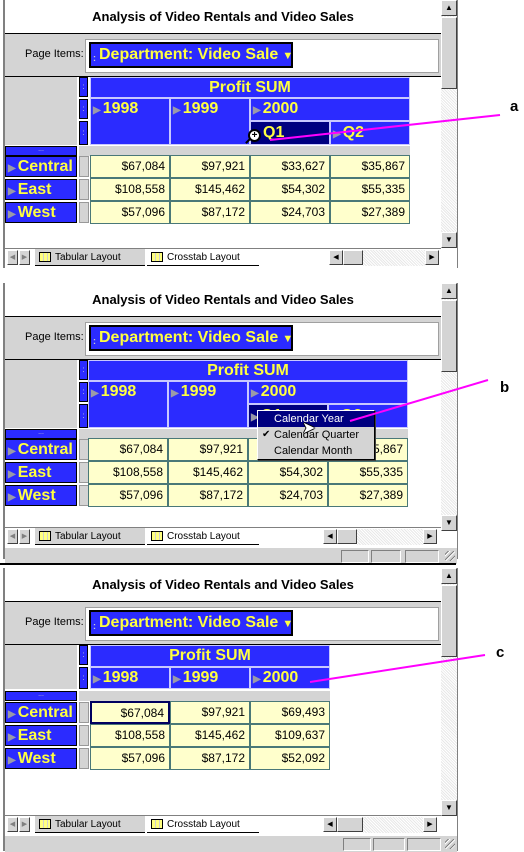 The image size is (524, 852). What do you see at coordinates (449, 291) in the screenshot?
I see `scroll-up-button: ▲` at bounding box center [449, 291].